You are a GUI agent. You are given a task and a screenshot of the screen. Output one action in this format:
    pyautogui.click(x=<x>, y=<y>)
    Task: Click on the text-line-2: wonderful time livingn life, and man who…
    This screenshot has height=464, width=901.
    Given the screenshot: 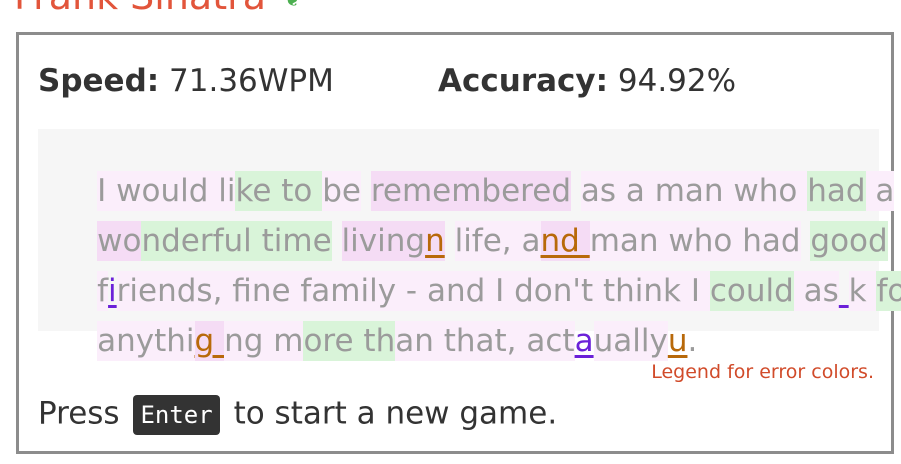 What is the action you would take?
    pyautogui.click(x=492, y=241)
    